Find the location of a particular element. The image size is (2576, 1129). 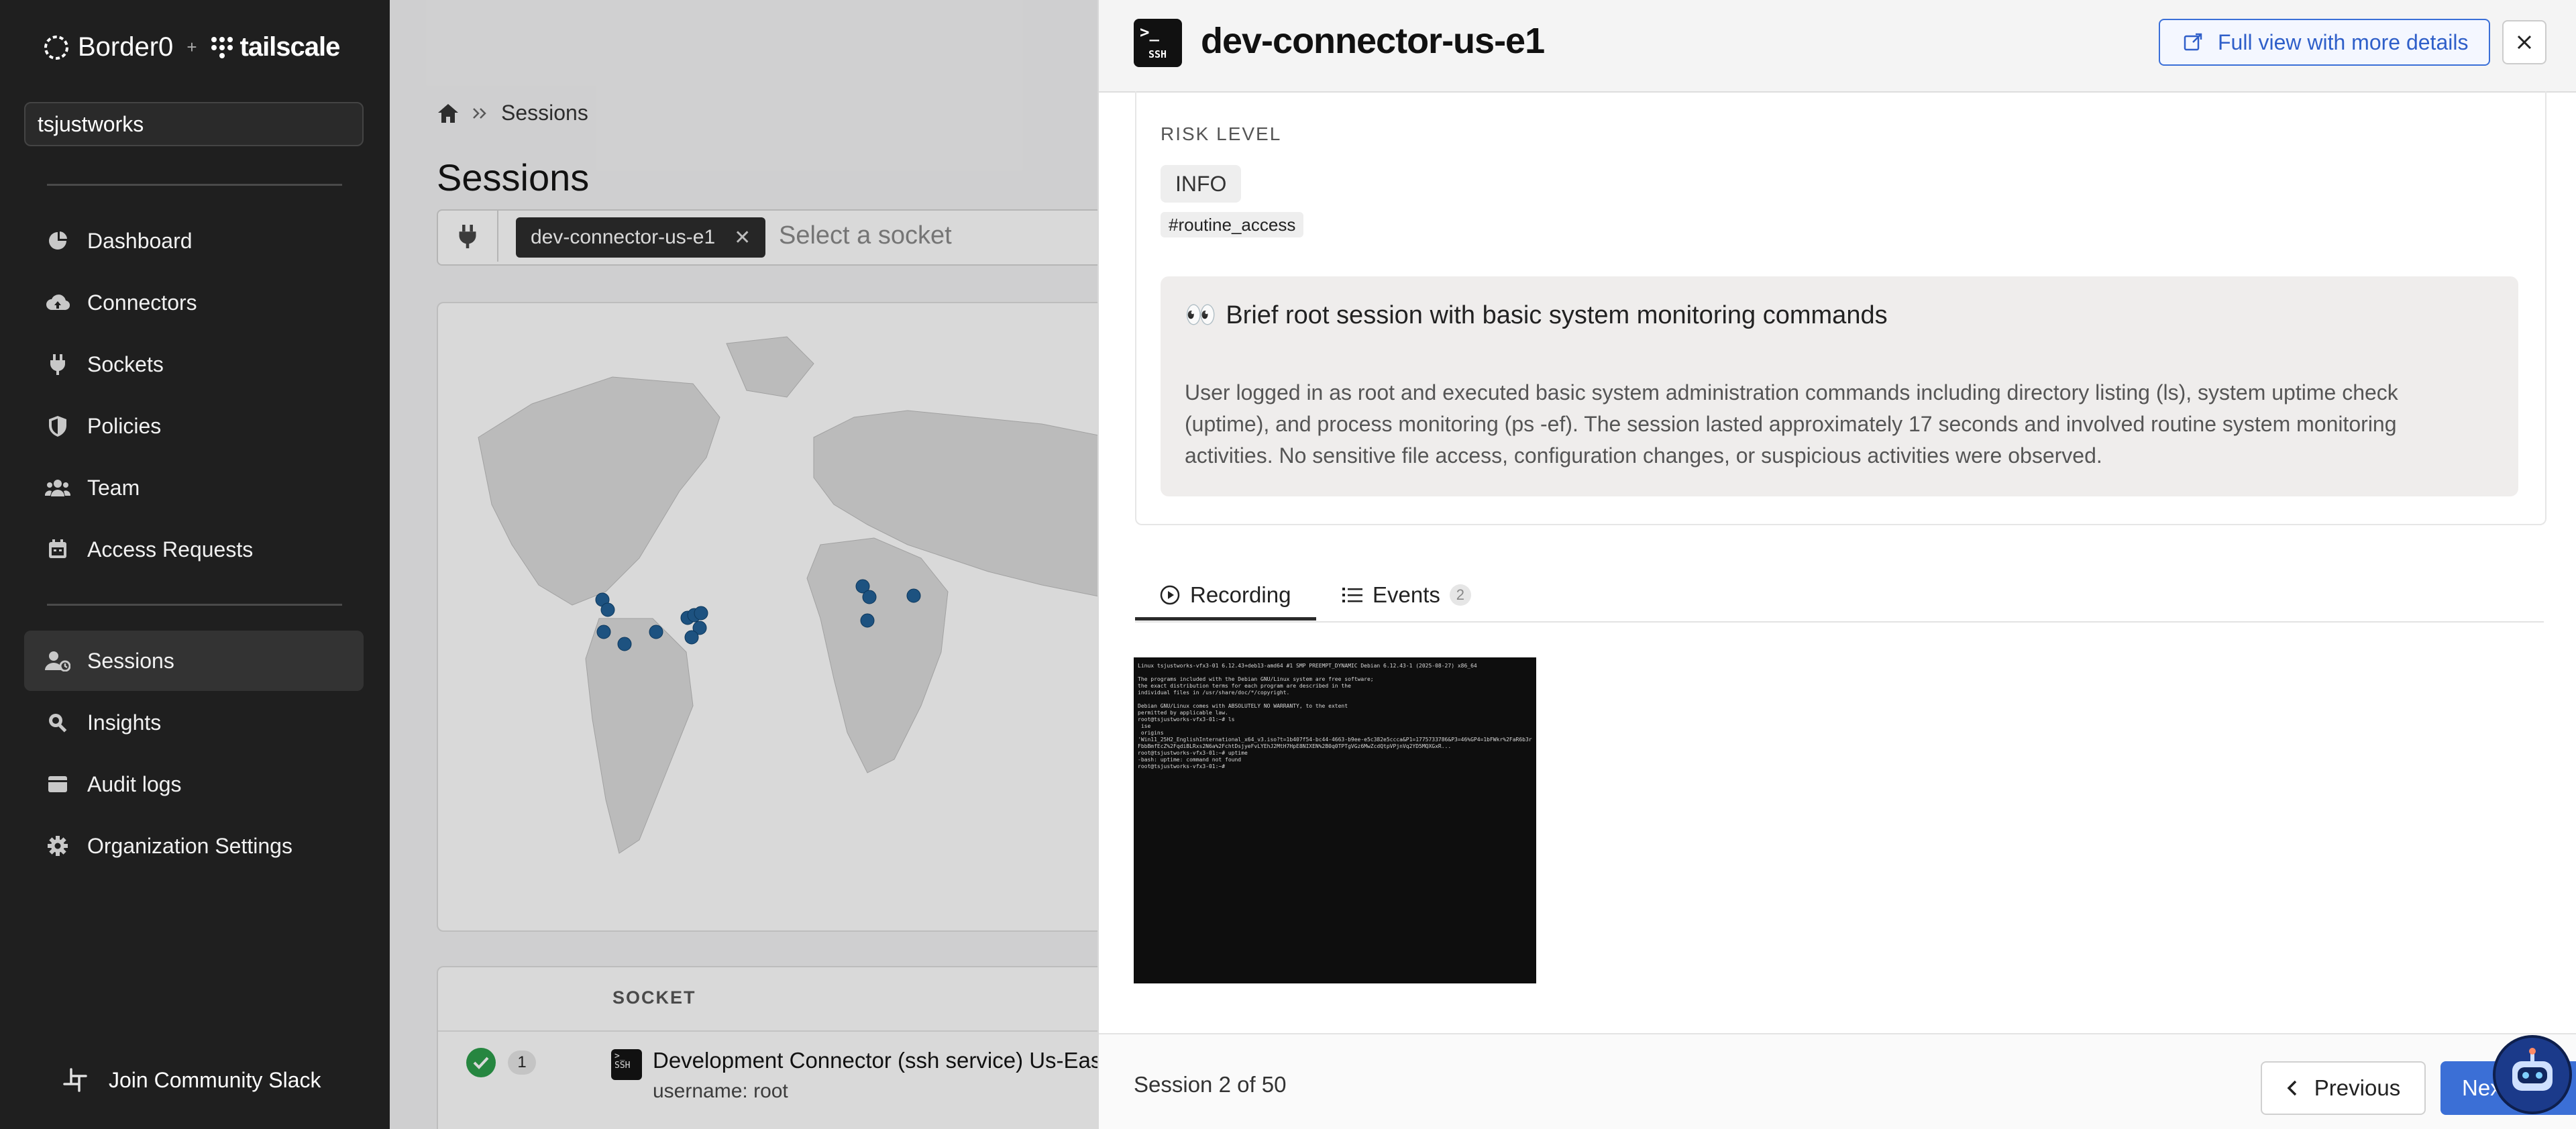

sidebar-item-dashboard: Dashboard is located at coordinates (194, 241).